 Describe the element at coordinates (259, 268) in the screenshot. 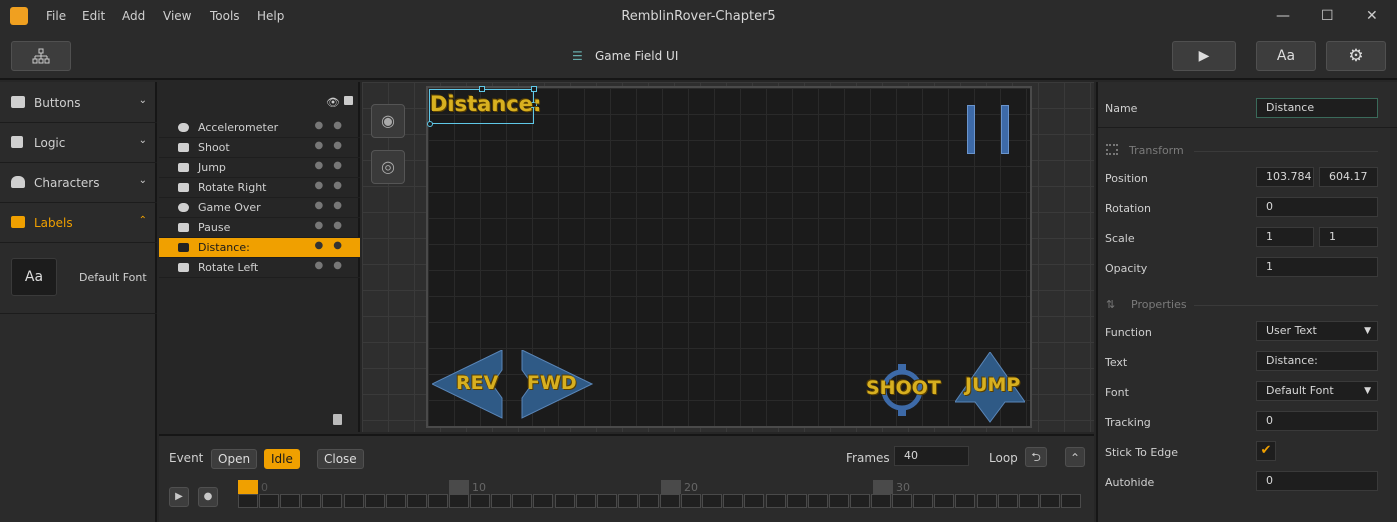

I see `layer-item: Rotate Left ●●` at that location.